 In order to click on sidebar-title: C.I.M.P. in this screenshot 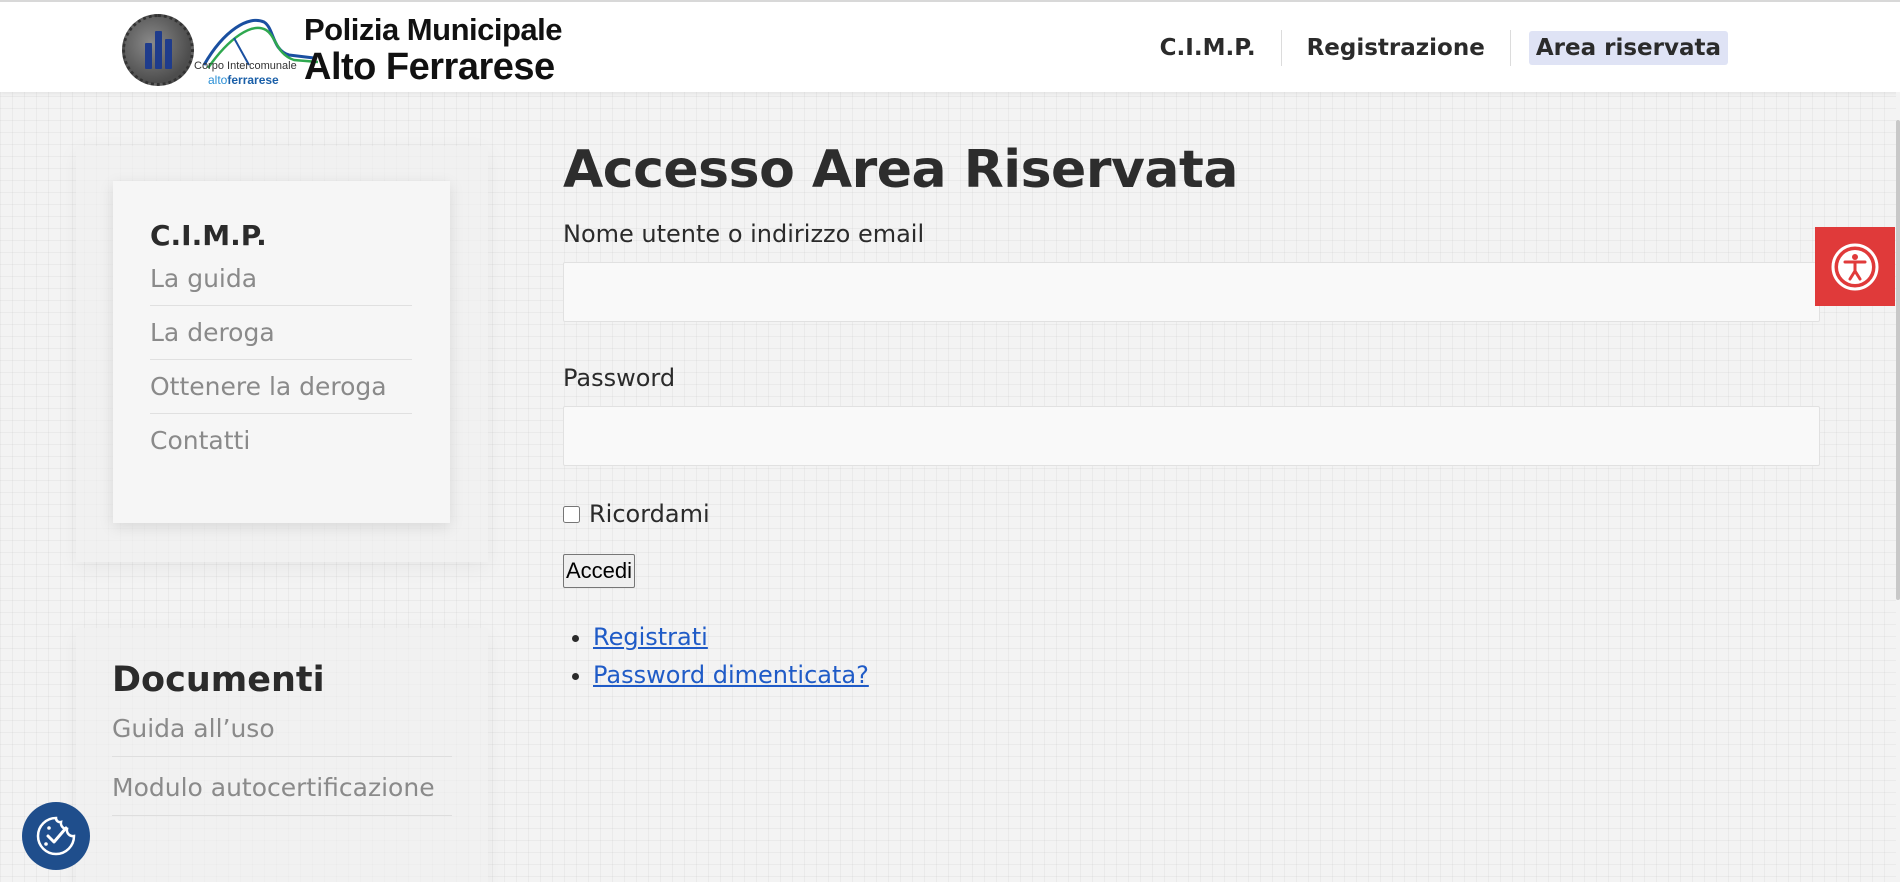, I will do `click(208, 235)`.